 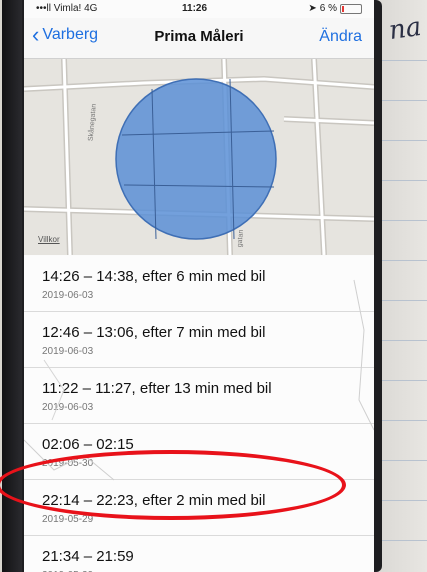 What do you see at coordinates (196, 159) in the screenshot?
I see `geofence-circle` at bounding box center [196, 159].